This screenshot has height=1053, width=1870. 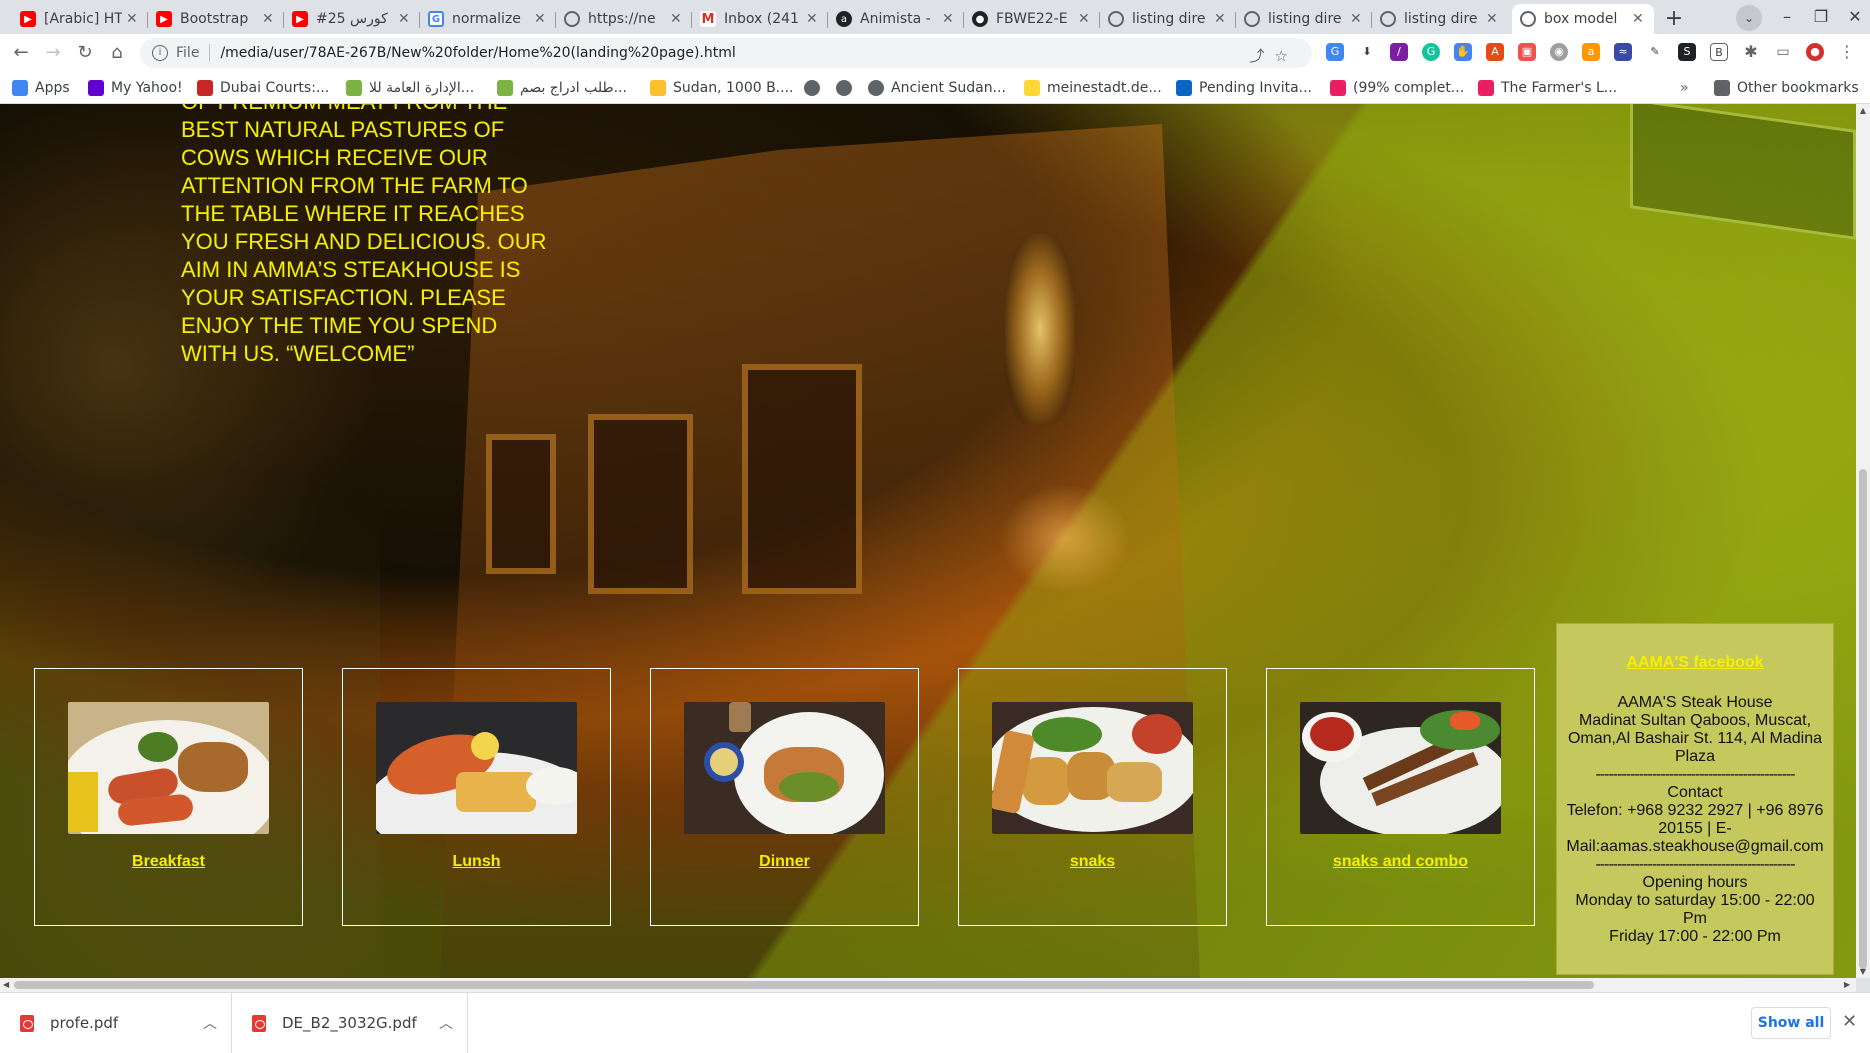 I want to click on bookmark-yahoo: My Yahoo!, so click(x=135, y=88).